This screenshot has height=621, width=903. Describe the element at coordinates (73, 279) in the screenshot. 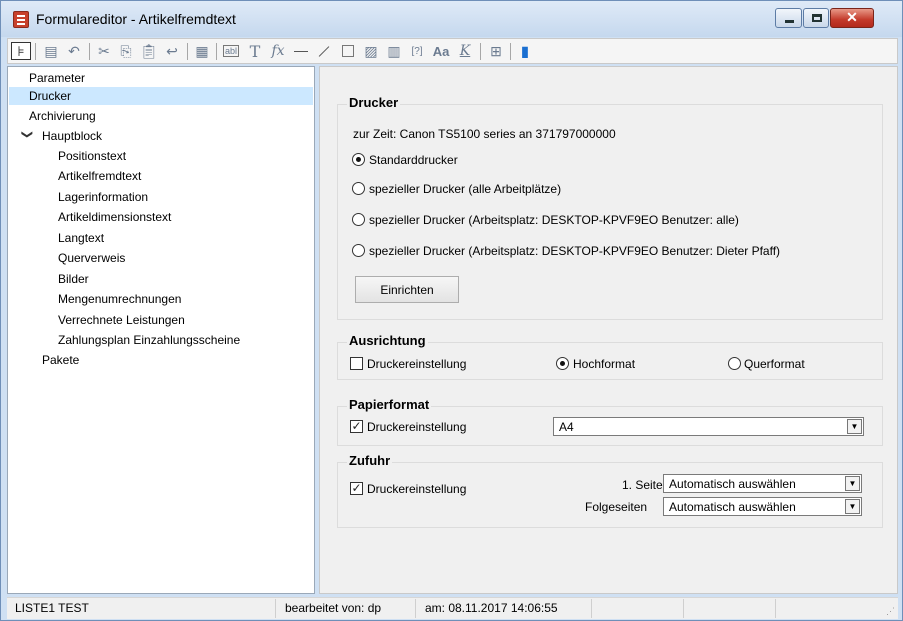

I see `tree-item-bilder: Bilder` at that location.